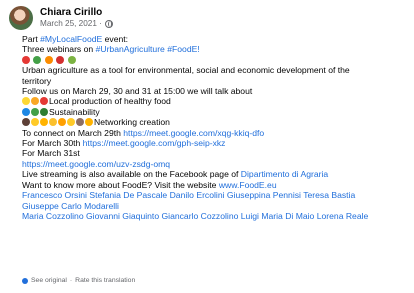 The image size is (414, 293). Describe the element at coordinates (25, 280) in the screenshot. I see `translate-icon` at that location.